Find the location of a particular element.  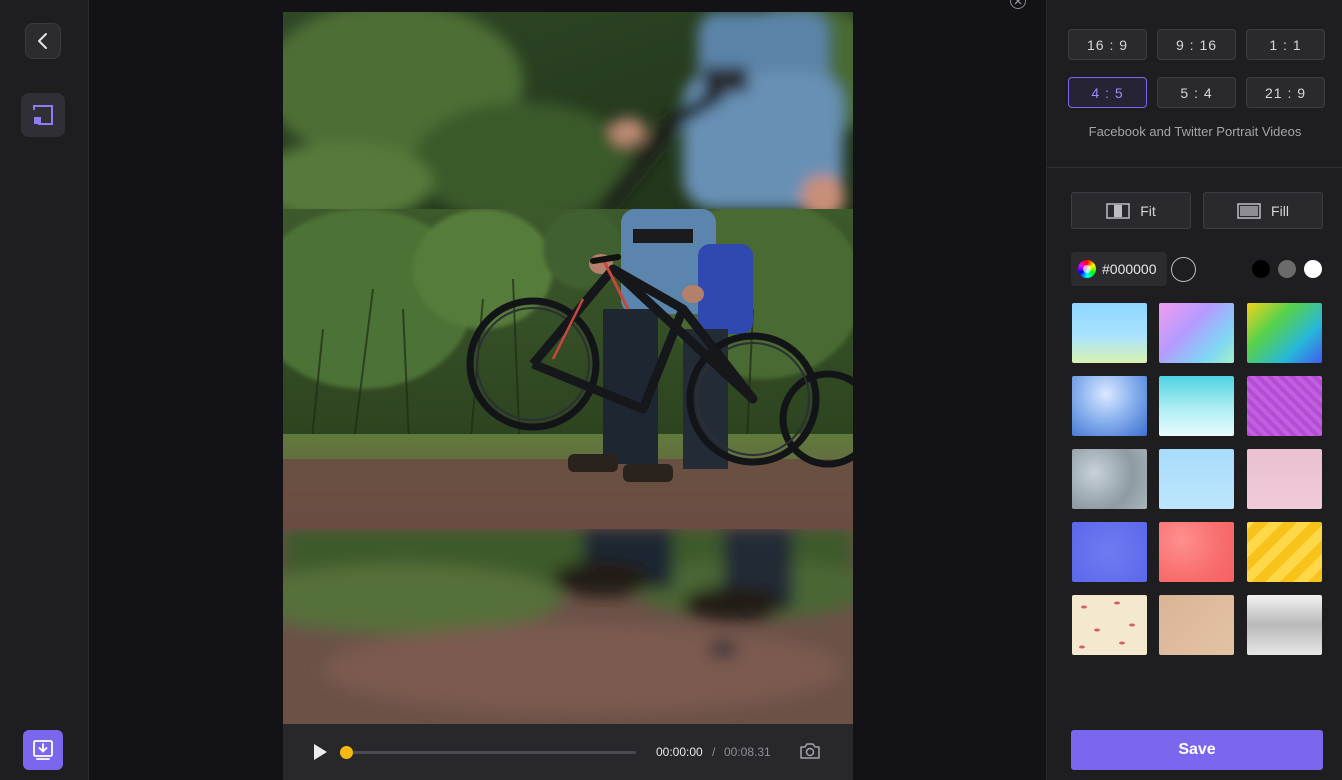

current-time: 00:00:00 is located at coordinates (679, 752).